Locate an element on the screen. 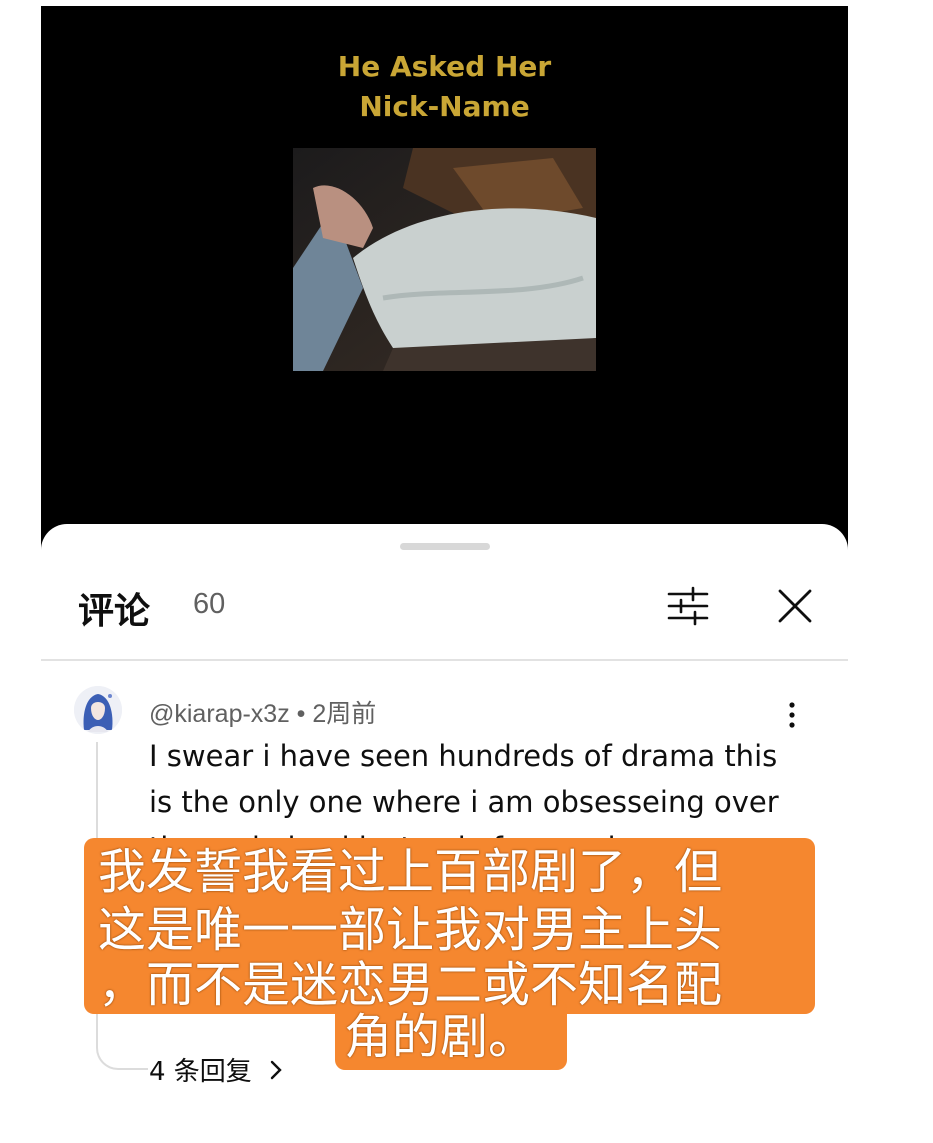  video-title-line1: He Asked Her is located at coordinates (444, 66).